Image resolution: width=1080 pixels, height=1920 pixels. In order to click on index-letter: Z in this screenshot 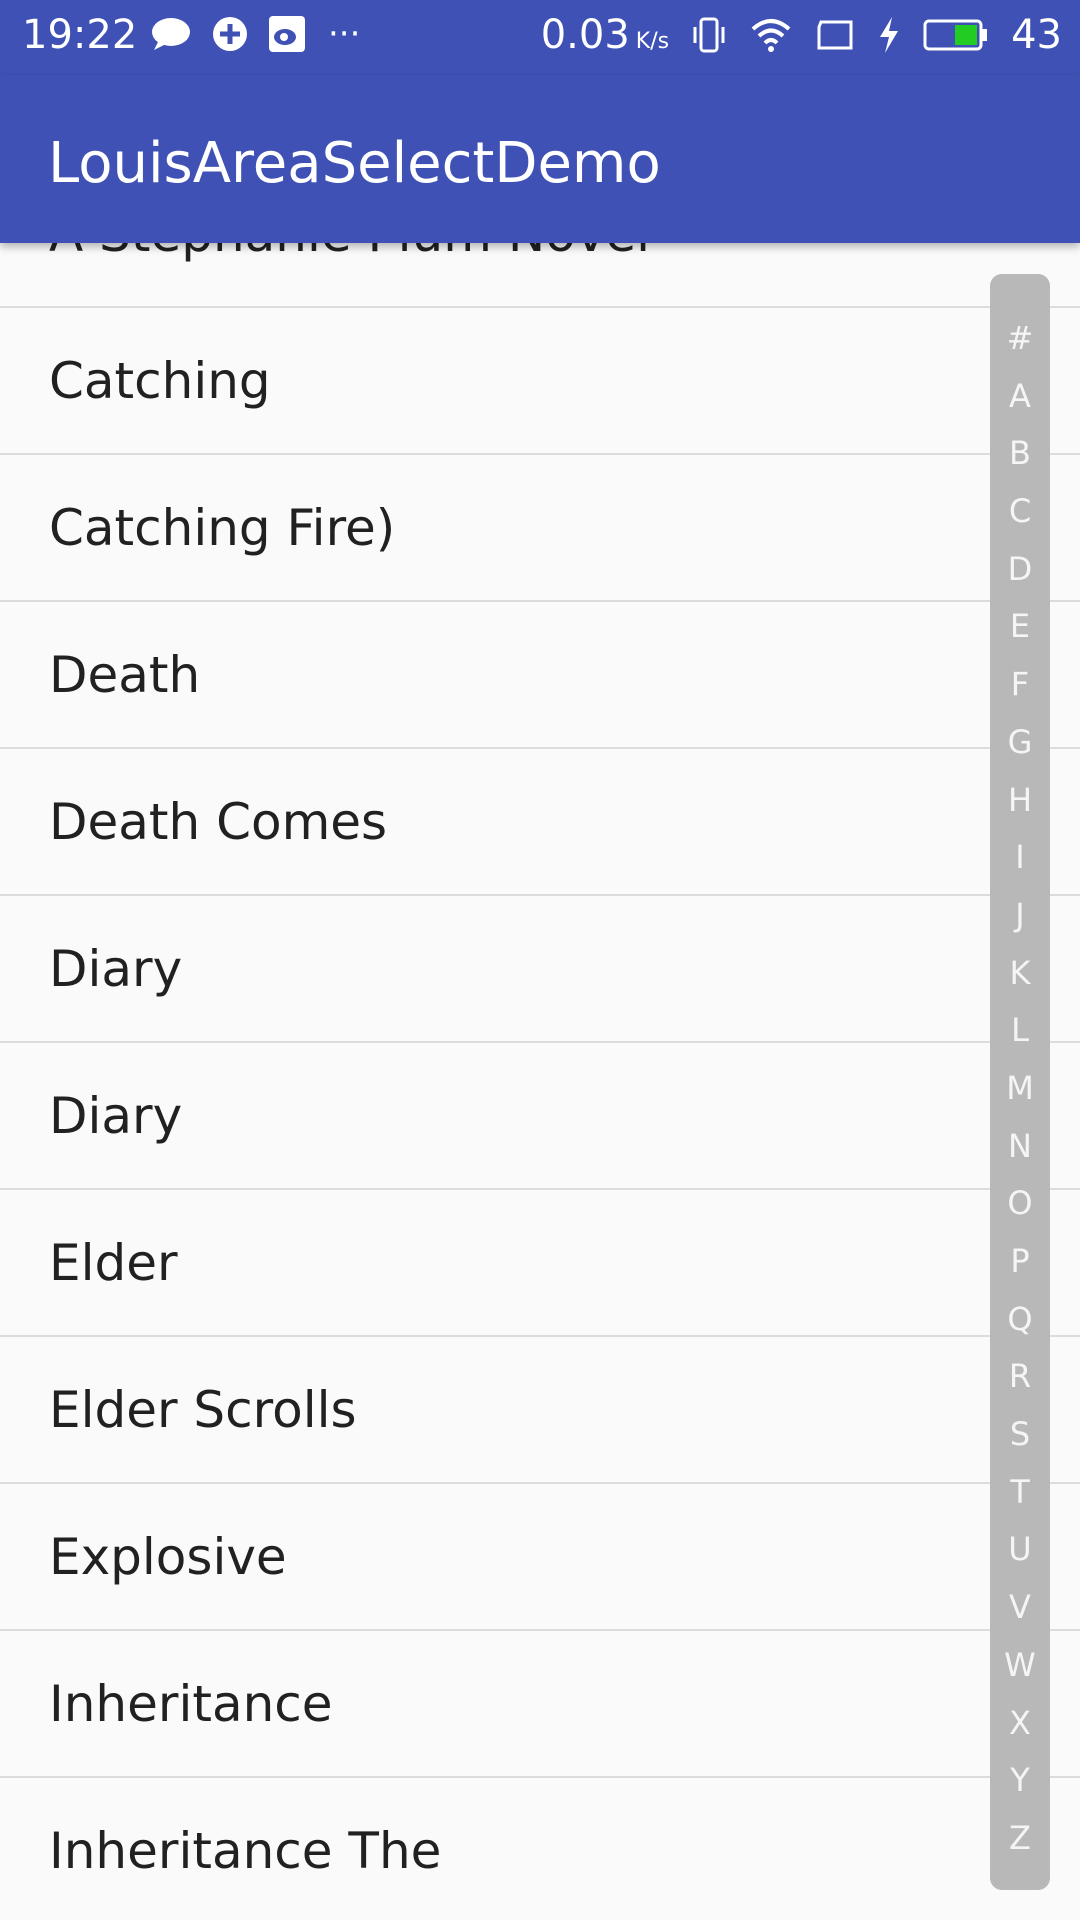, I will do `click(1020, 1839)`.